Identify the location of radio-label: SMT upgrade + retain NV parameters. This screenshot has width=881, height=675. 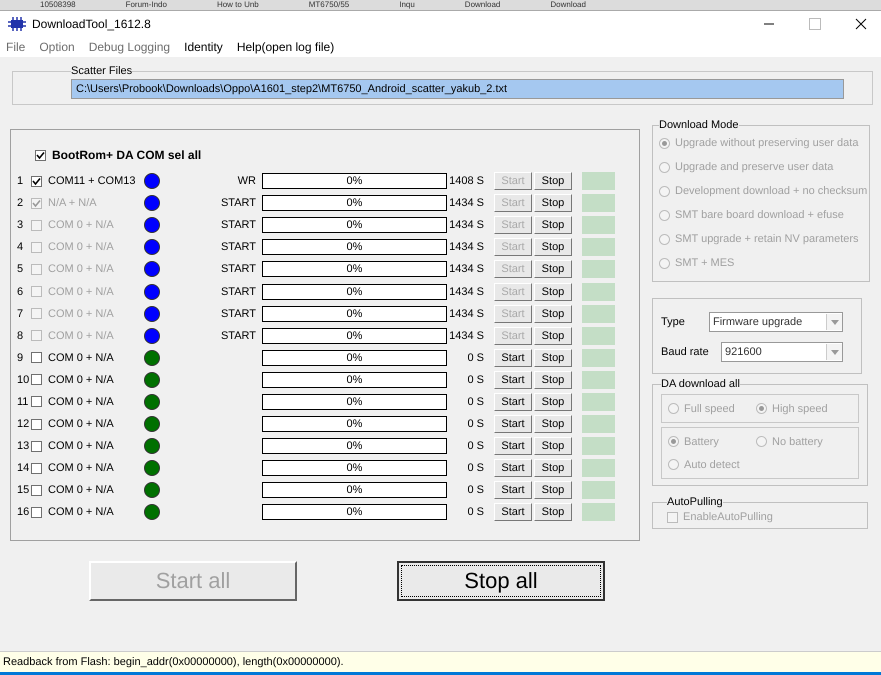
(767, 239).